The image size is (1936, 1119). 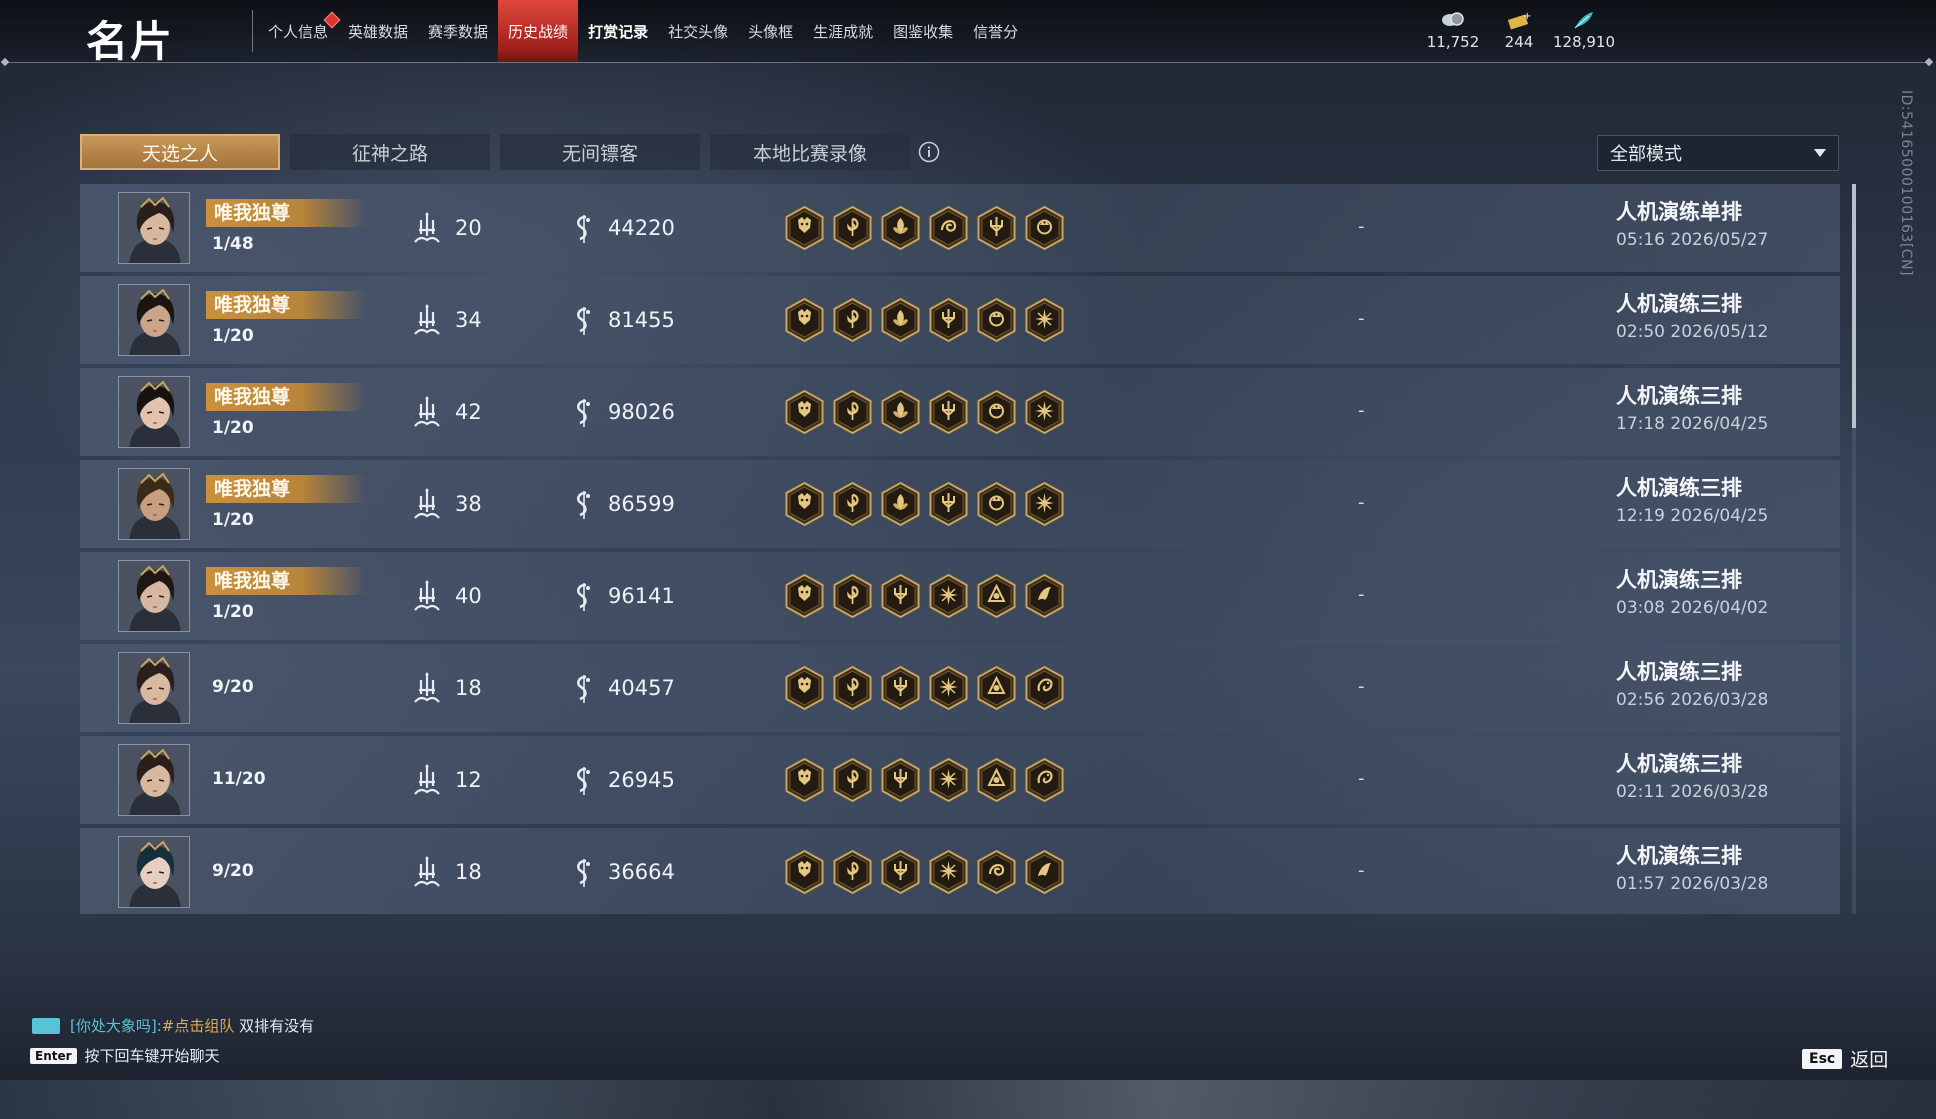 What do you see at coordinates (378, 31) in the screenshot?
I see `nav-tab: 英雄数据` at bounding box center [378, 31].